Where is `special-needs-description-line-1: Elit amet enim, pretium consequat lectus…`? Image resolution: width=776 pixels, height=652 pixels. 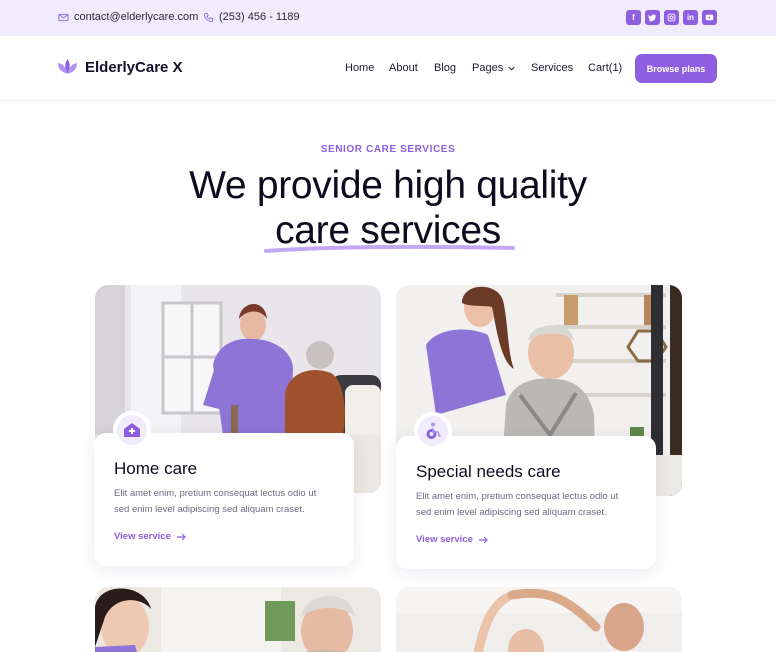
special-needs-description-line-1: Elit amet enim, pretium consequat lectus… is located at coordinates (517, 496).